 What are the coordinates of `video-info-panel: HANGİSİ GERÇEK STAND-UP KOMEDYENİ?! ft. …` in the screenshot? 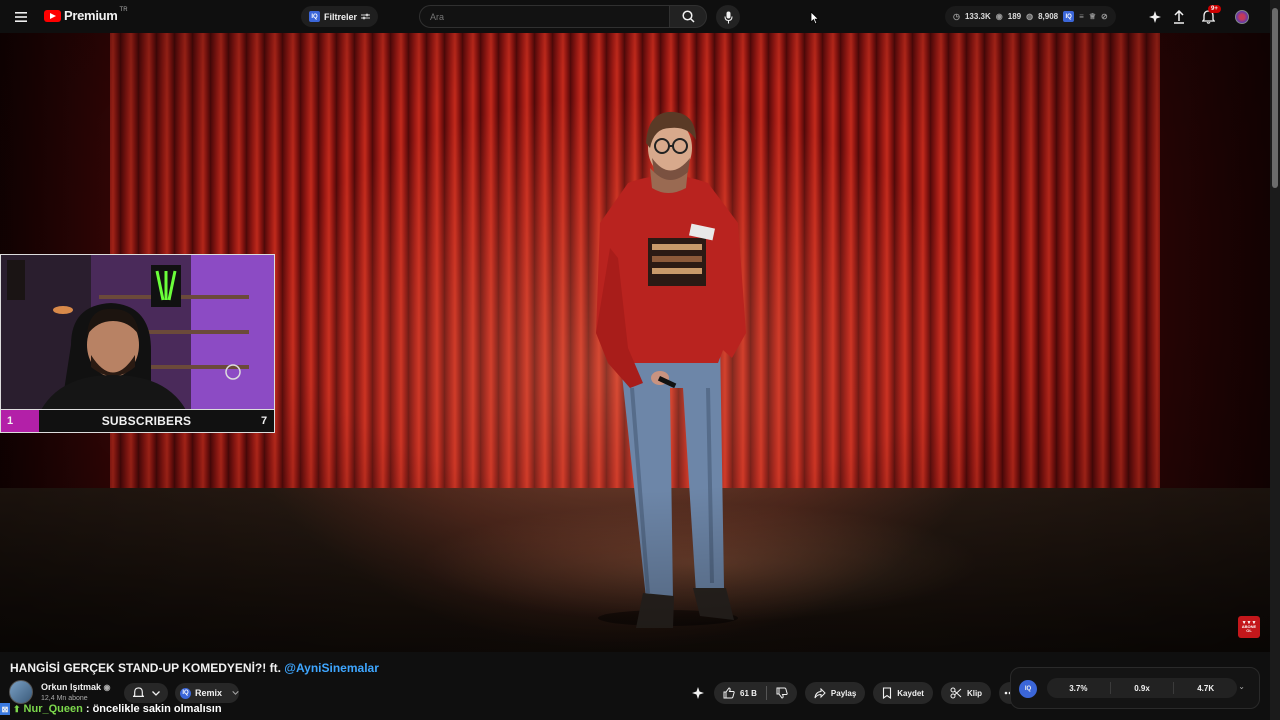 It's located at (635, 686).